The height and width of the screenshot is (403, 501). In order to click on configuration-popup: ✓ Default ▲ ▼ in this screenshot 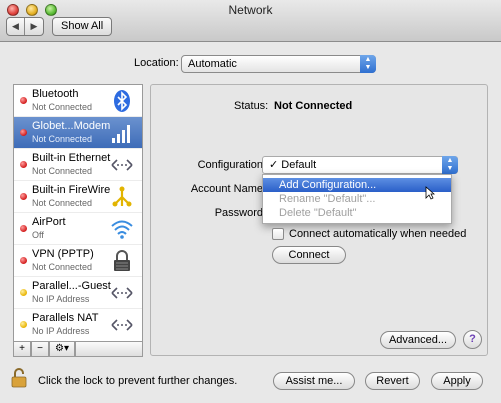, I will do `click(360, 165)`.